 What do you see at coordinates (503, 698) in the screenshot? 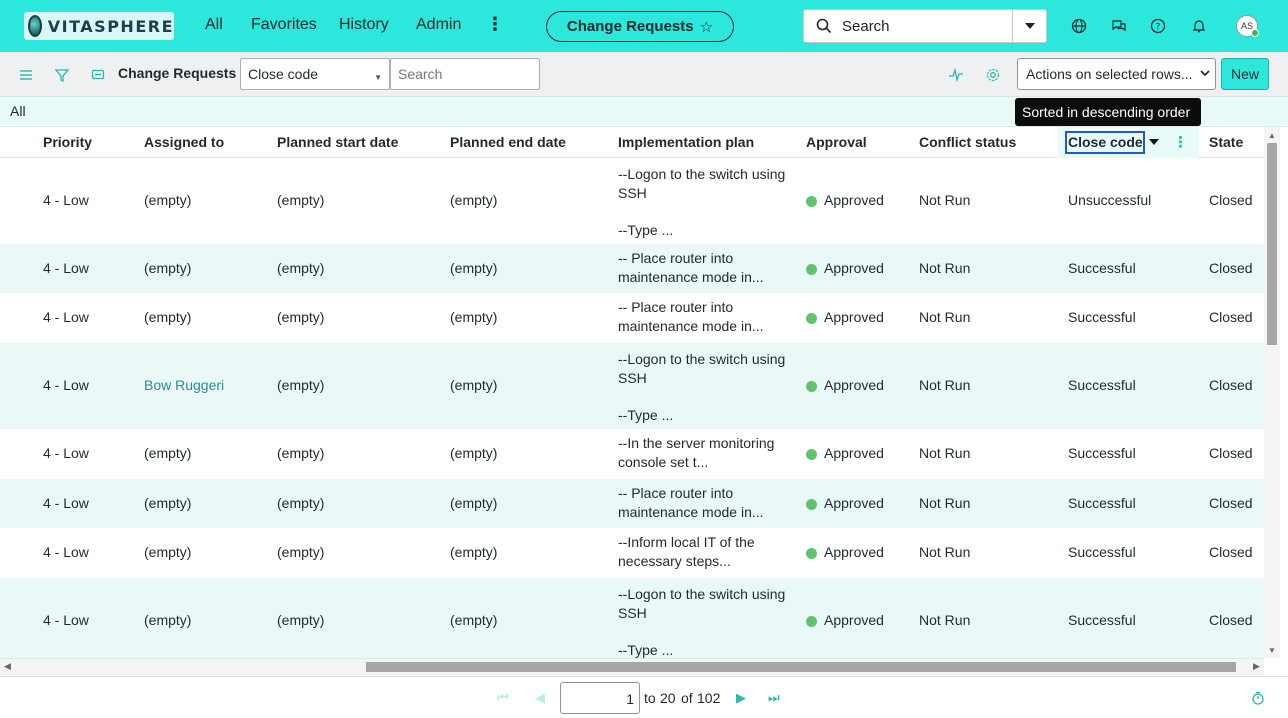
I see `first-page-icon: ⏮` at bounding box center [503, 698].